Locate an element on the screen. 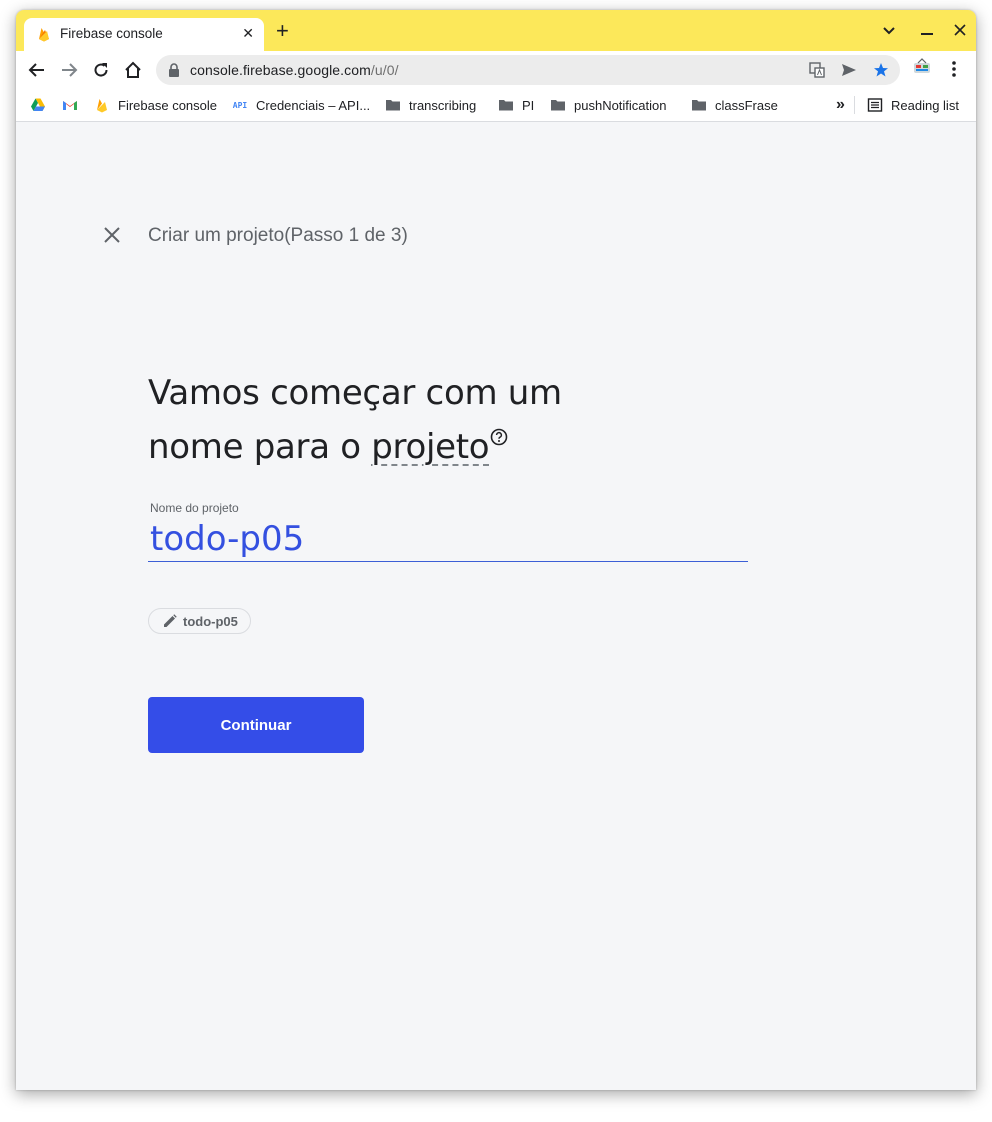 The height and width of the screenshot is (1122, 992). bookmark-google-drive is located at coordinates (38, 105).